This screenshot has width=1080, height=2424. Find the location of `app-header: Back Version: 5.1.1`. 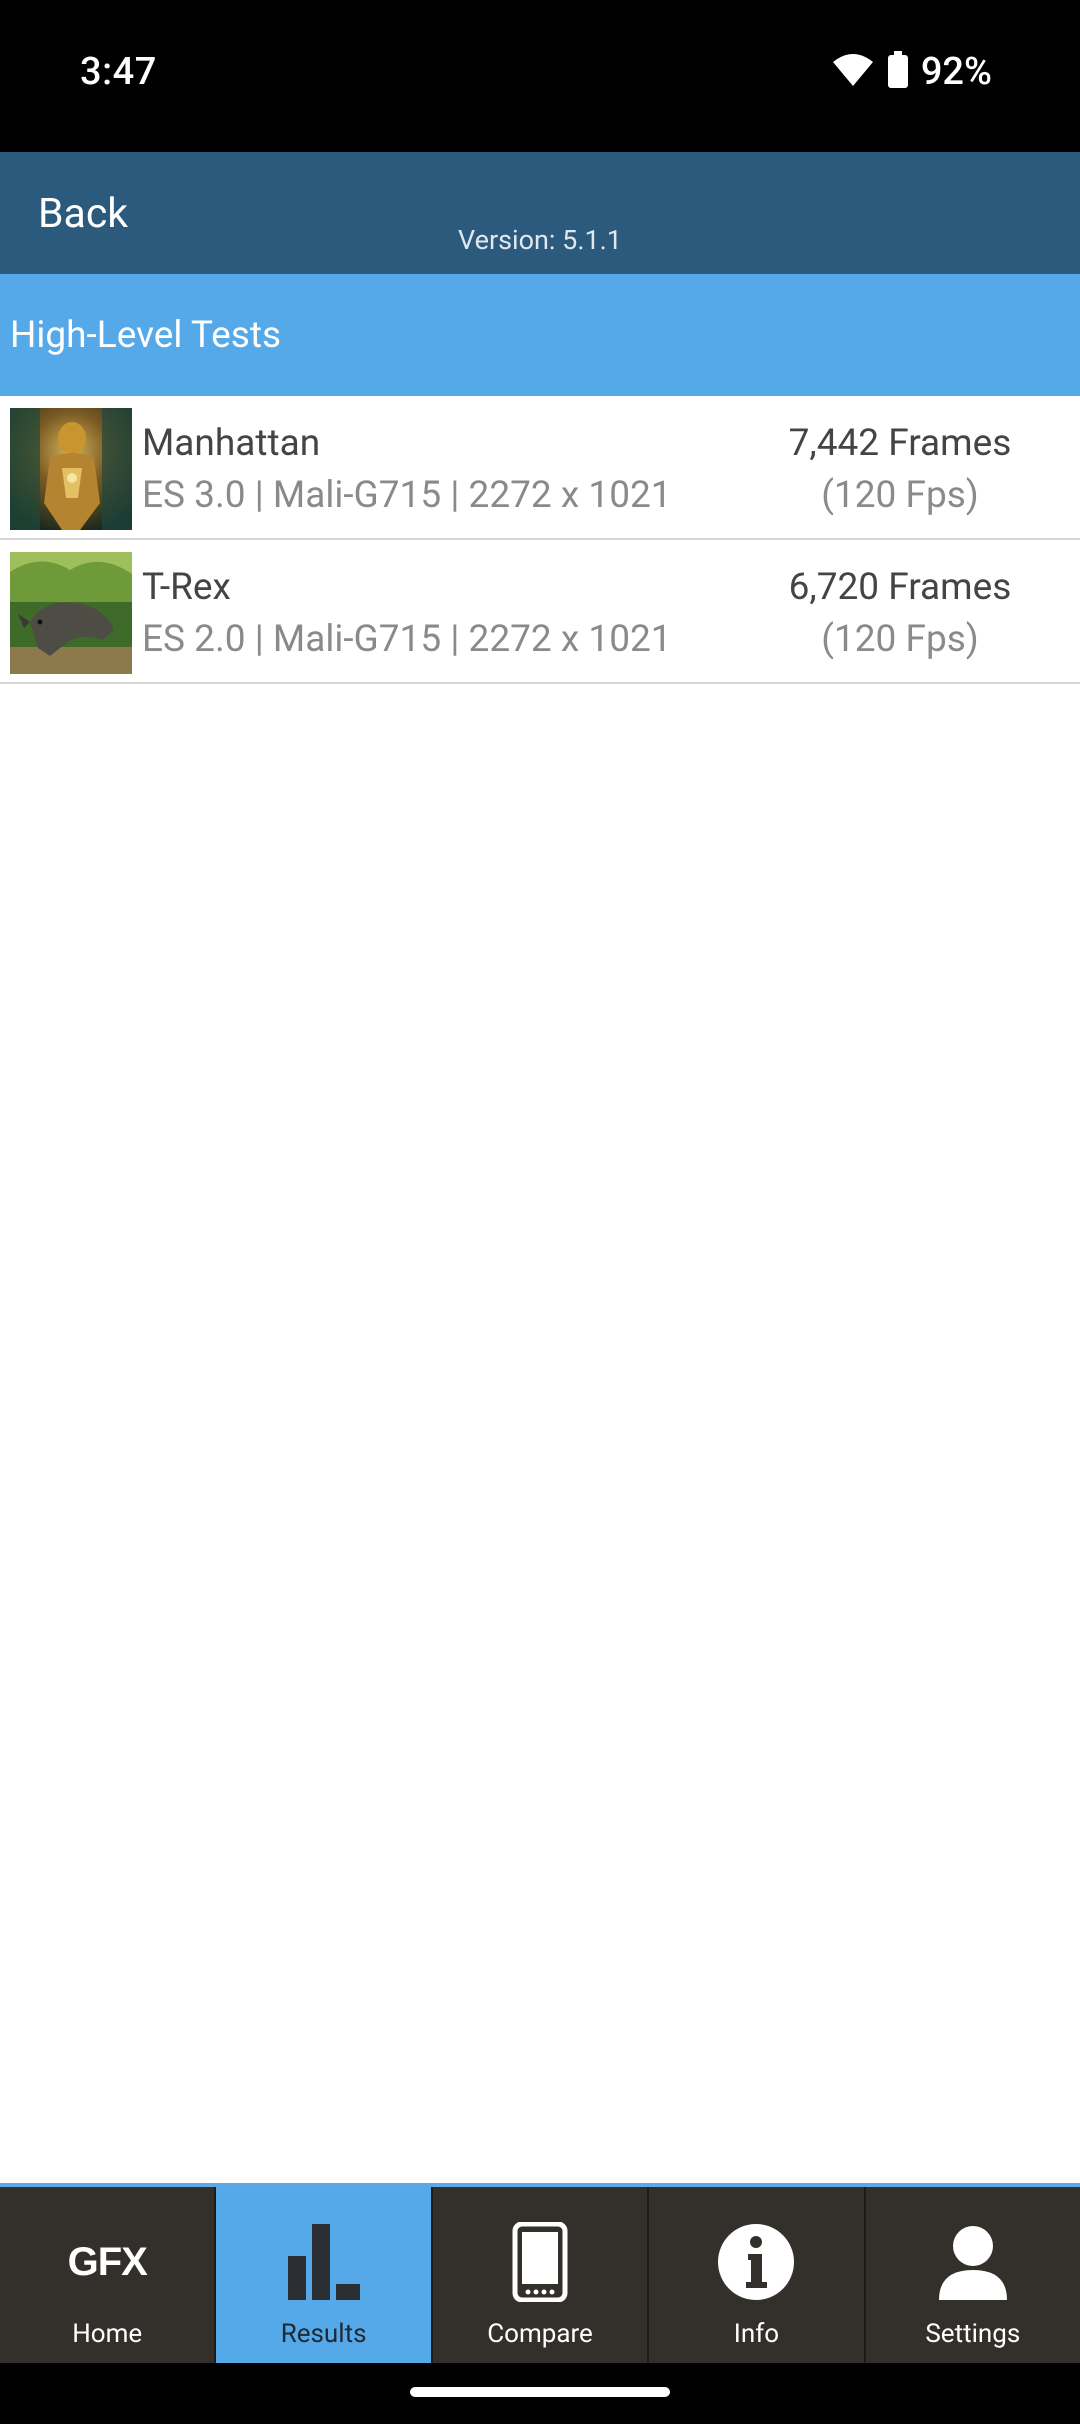

app-header: Back Version: 5.1.1 is located at coordinates (540, 213).